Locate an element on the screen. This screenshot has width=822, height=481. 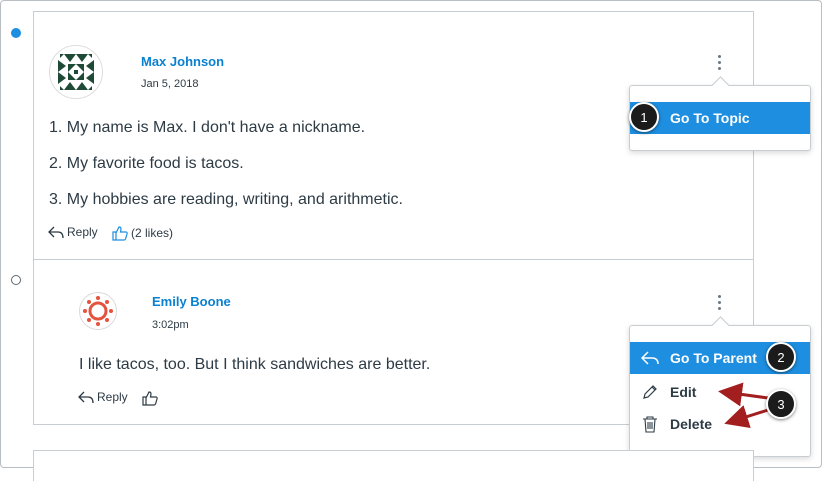
arrow-to-delete is located at coordinates (746, 417).